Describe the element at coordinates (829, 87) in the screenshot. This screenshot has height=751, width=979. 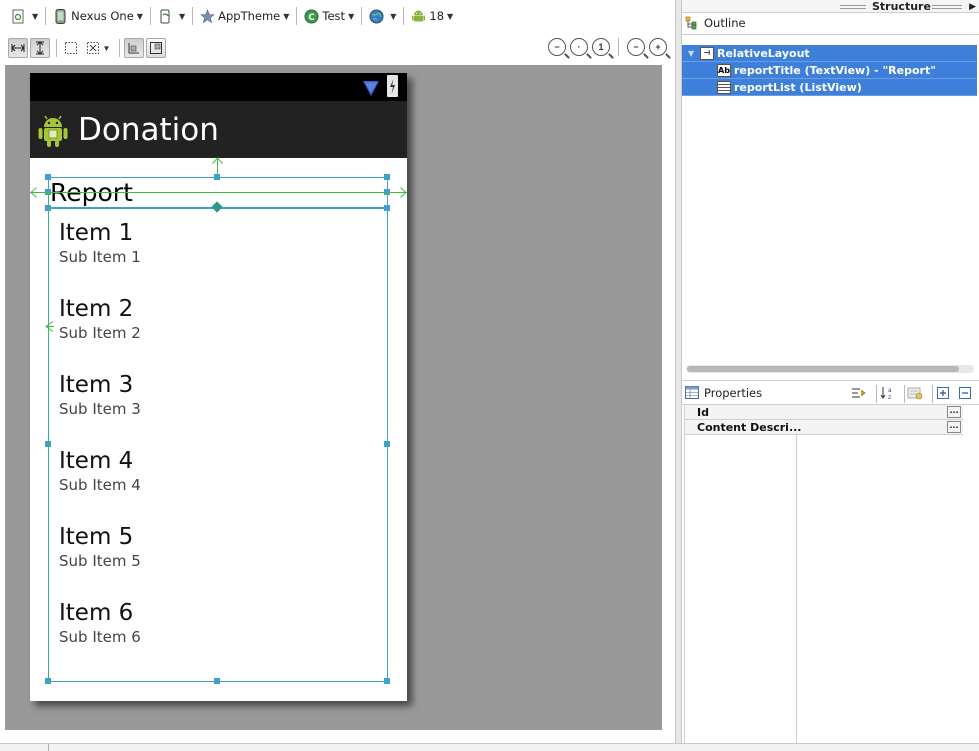
I see `tree-item-reportlist: reportList (ListView)` at that location.